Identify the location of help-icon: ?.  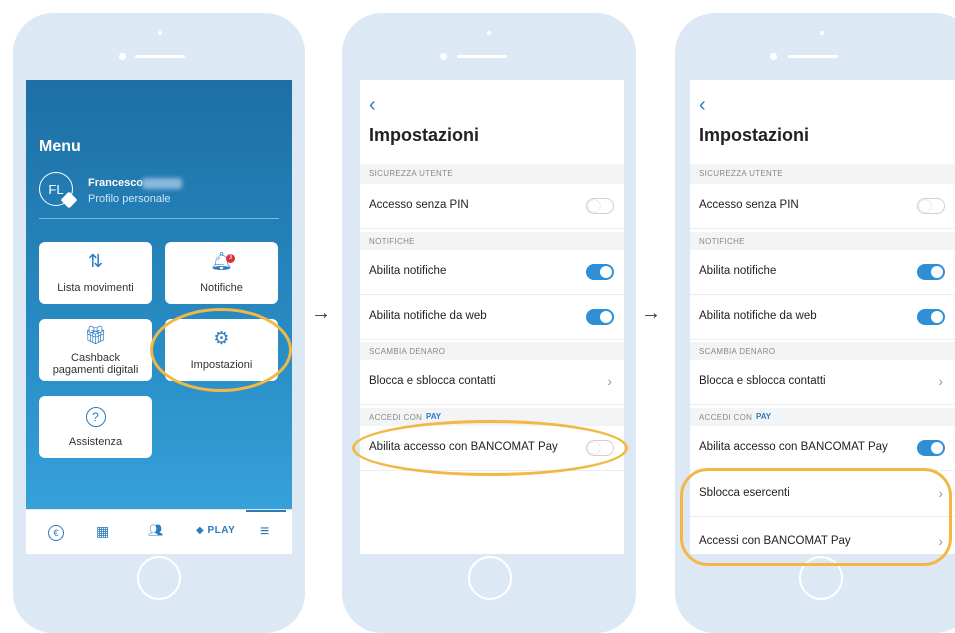
(95, 416).